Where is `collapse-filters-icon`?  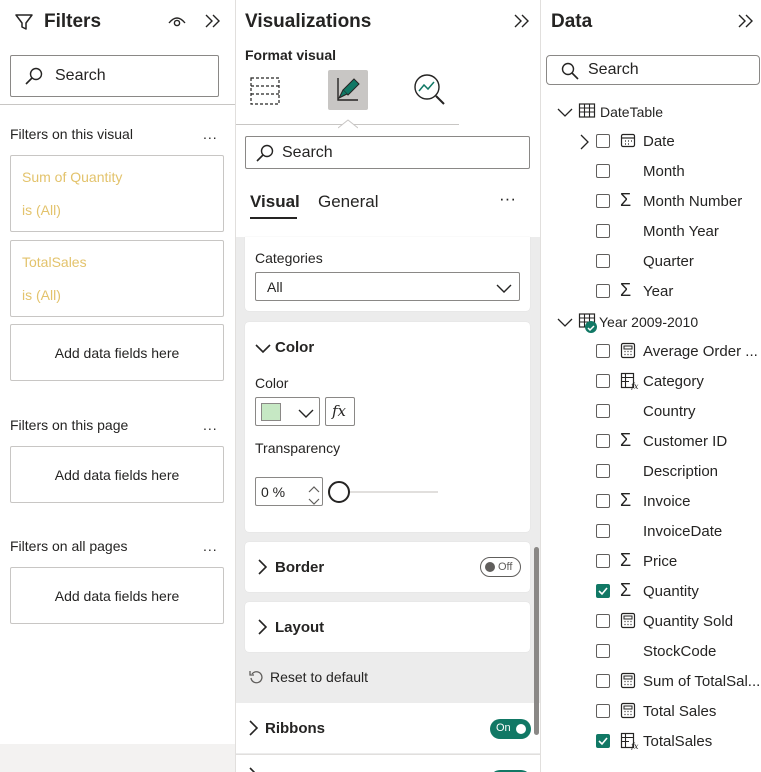 collapse-filters-icon is located at coordinates (213, 22).